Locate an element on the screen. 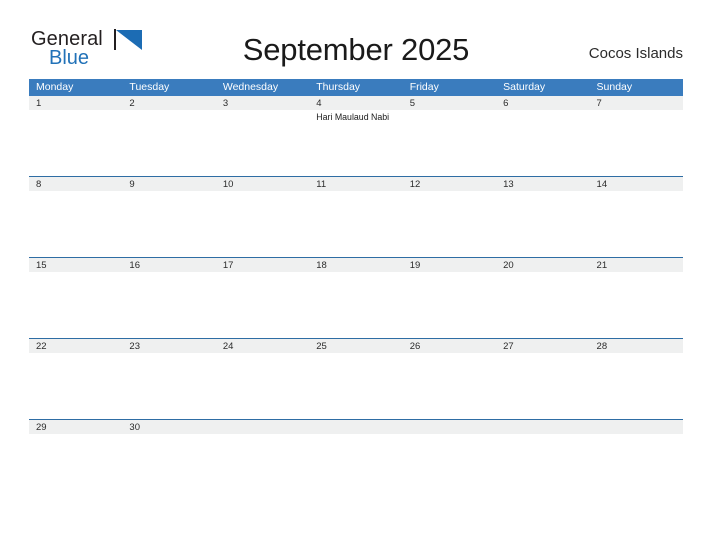 Image resolution: width=712 pixels, height=550 pixels. calendar-week-inner: 15 16 17 18 19 20 21 is located at coordinates (356, 298).